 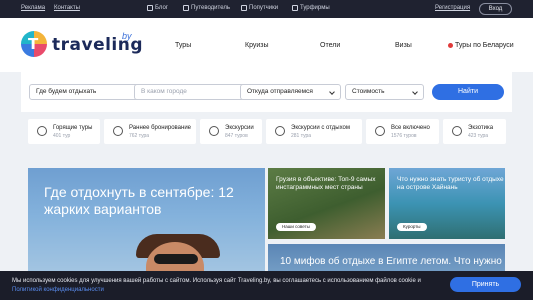 What do you see at coordinates (236, 136) in the screenshot?
I see `category-count: 847 туров` at bounding box center [236, 136].